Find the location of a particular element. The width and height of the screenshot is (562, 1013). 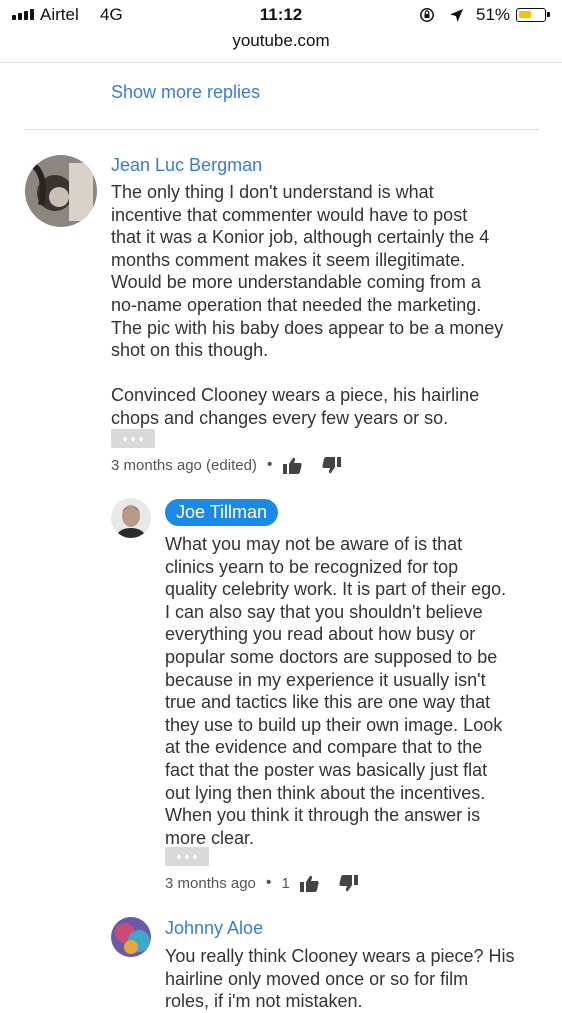

comment-author: Johnny Aloe is located at coordinates (214, 928).